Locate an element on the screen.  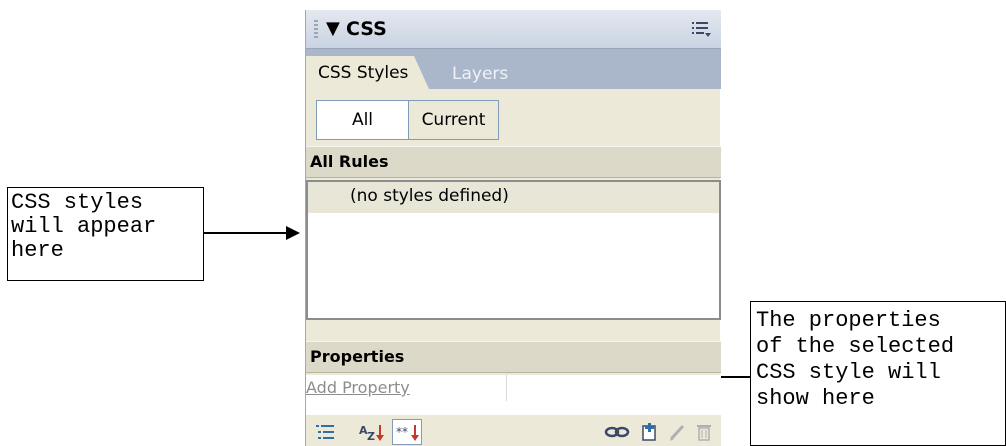
arrow-to-rules-head is located at coordinates (293, 233).